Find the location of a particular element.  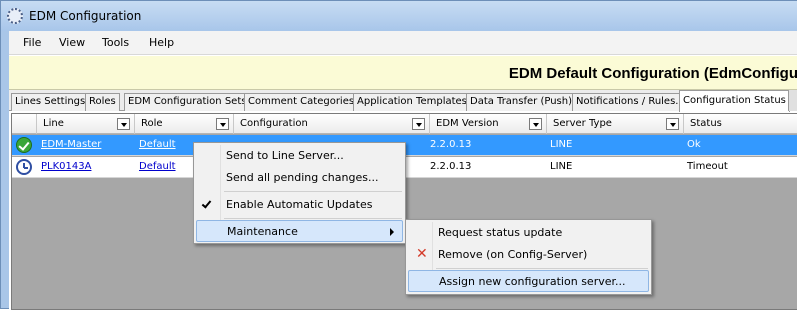

header-band: EDM Default Configuration (EdmConfigu is located at coordinates (403, 73).